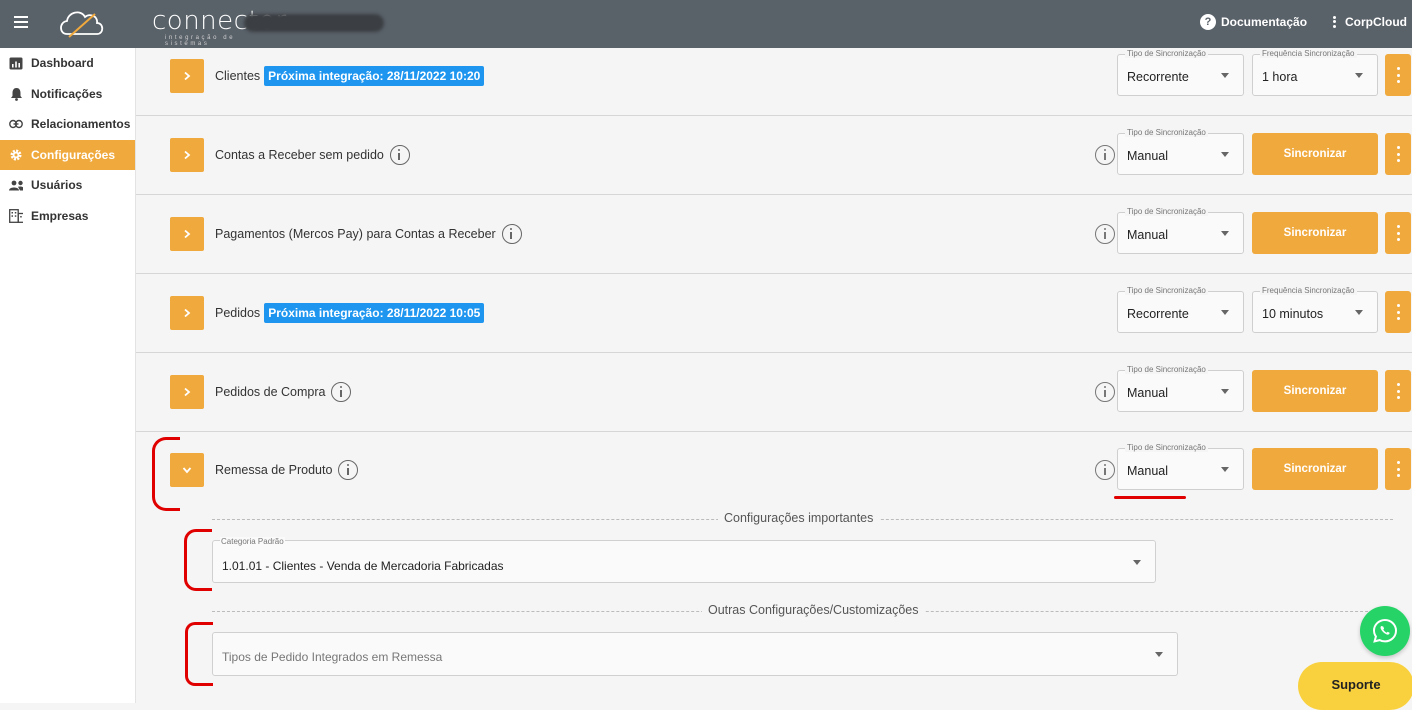  Describe the element at coordinates (1253, 22) in the screenshot. I see `documentation-link: ? Documentação` at that location.